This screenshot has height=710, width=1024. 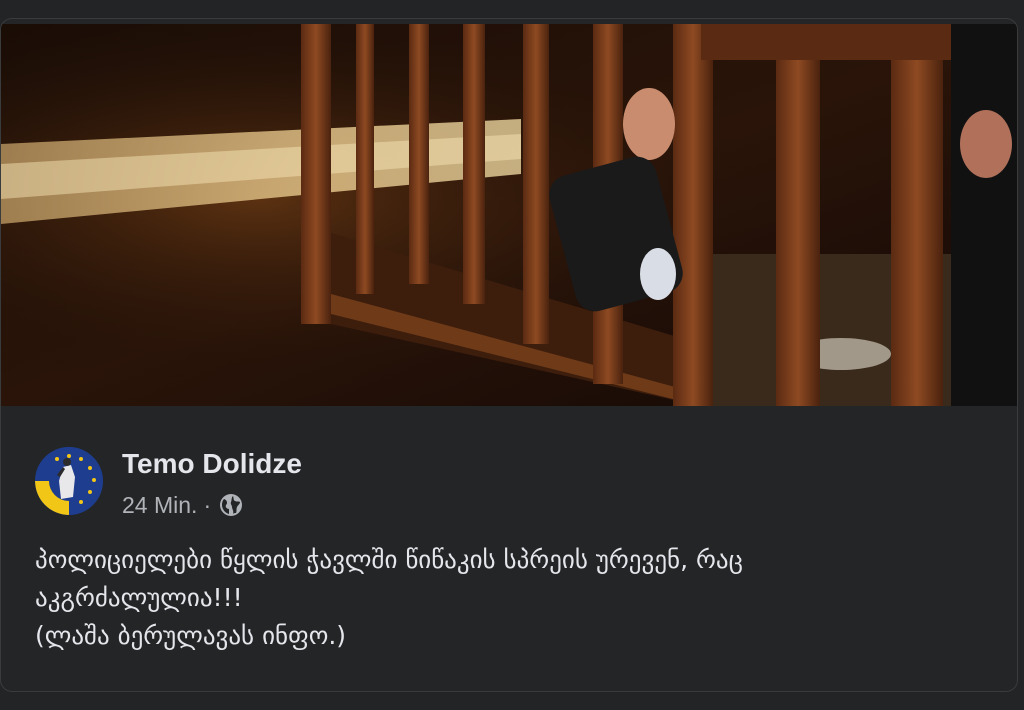 I want to click on post-text-line: (ლაშა ბერულავას ინფო.), so click(x=191, y=635).